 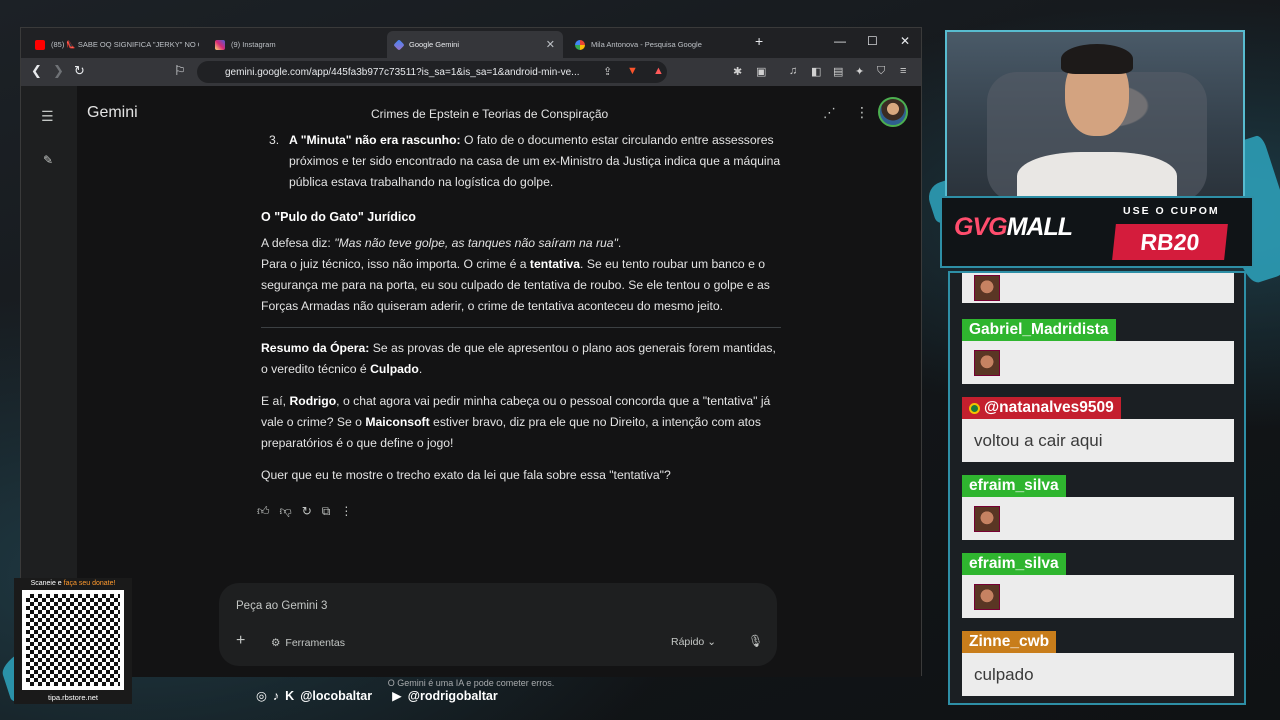 What do you see at coordinates (286, 511) in the screenshot?
I see `thumbs-down-icon: 👎︎` at bounding box center [286, 511].